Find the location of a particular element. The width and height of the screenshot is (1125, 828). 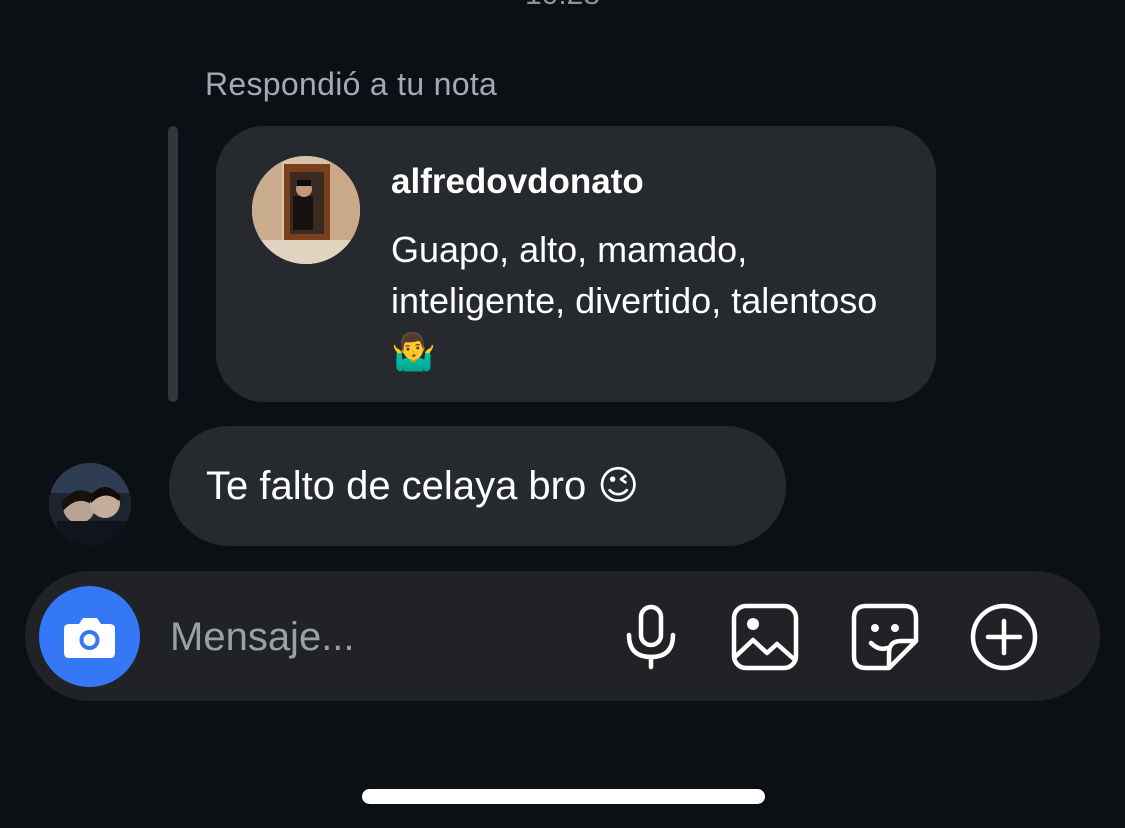

sender-avatar is located at coordinates (90, 504).